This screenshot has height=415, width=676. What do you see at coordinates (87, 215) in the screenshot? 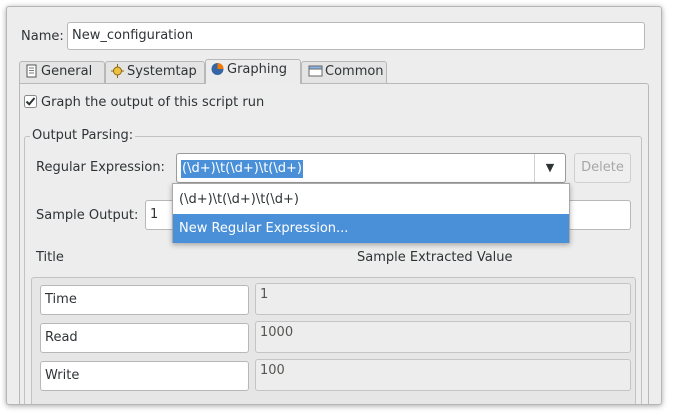
I see `sample-output-label: Sample Output:` at bounding box center [87, 215].